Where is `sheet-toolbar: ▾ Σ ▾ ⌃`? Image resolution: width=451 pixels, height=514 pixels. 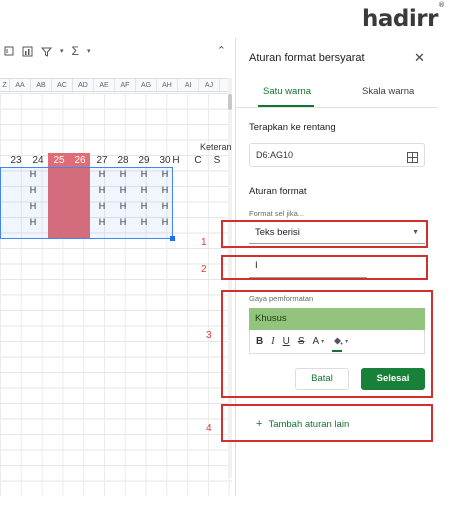 sheet-toolbar: ▾ Σ ▾ ⌃ is located at coordinates (116, 51).